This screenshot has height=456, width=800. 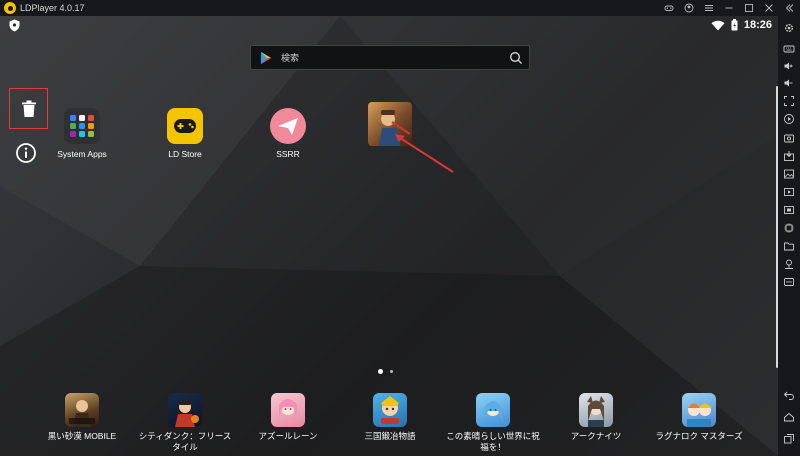 I want to click on screenshot-icon, so click(x=789, y=137).